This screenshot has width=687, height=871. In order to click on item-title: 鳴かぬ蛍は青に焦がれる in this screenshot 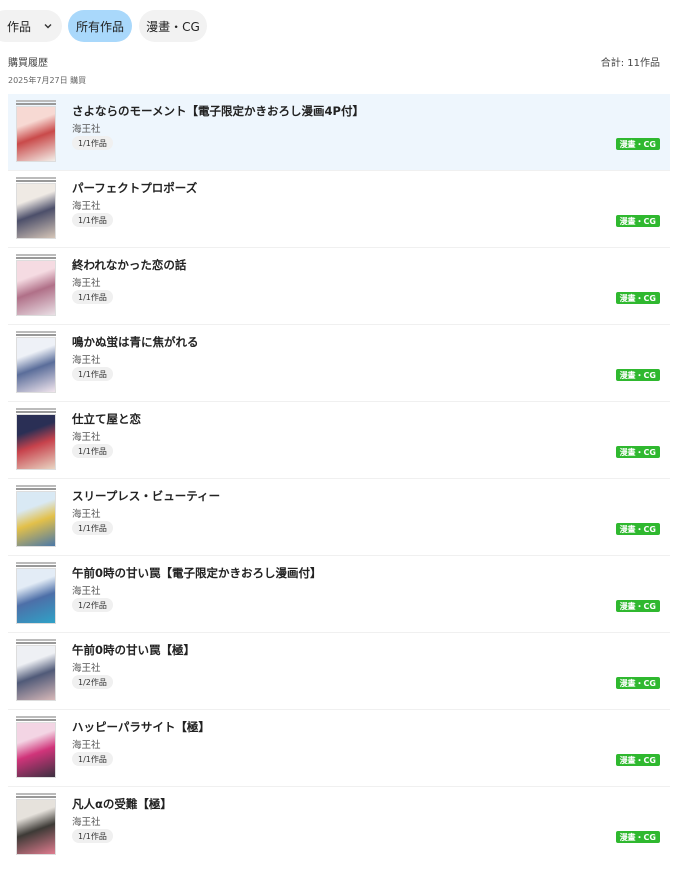, I will do `click(135, 342)`.